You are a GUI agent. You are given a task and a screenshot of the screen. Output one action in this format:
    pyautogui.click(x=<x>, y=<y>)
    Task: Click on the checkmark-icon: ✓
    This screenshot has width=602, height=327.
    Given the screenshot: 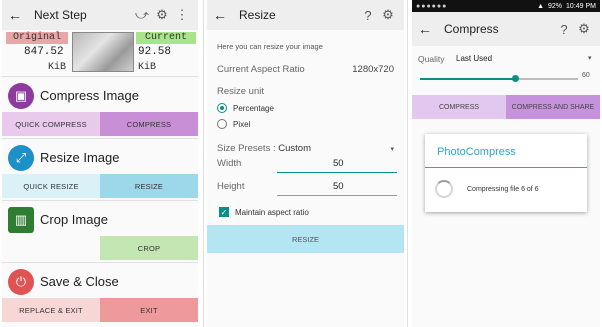 What is the action you would take?
    pyautogui.click(x=224, y=212)
    